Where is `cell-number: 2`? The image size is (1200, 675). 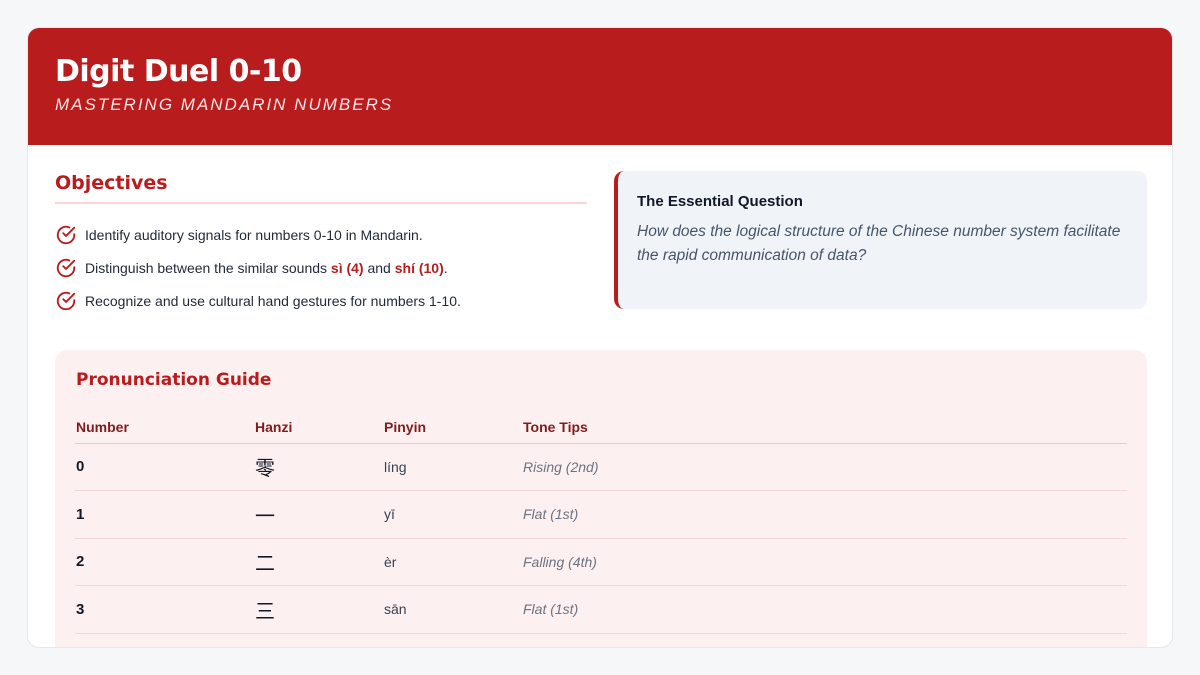
cell-number: 2 is located at coordinates (164, 562).